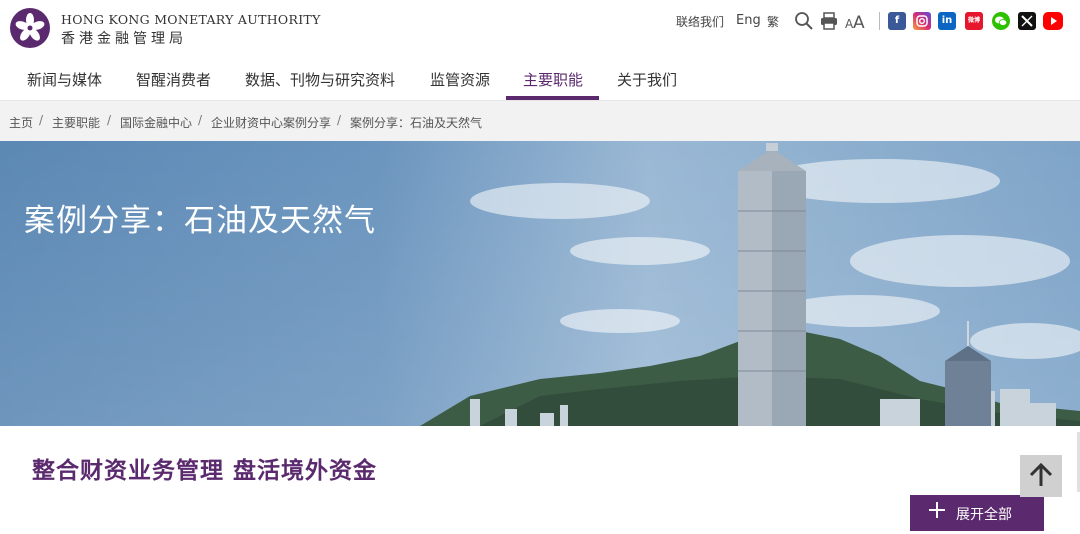 Image resolution: width=1080 pixels, height=534 pixels. What do you see at coordinates (1053, 21) in the screenshot?
I see `youtube-icon` at bounding box center [1053, 21].